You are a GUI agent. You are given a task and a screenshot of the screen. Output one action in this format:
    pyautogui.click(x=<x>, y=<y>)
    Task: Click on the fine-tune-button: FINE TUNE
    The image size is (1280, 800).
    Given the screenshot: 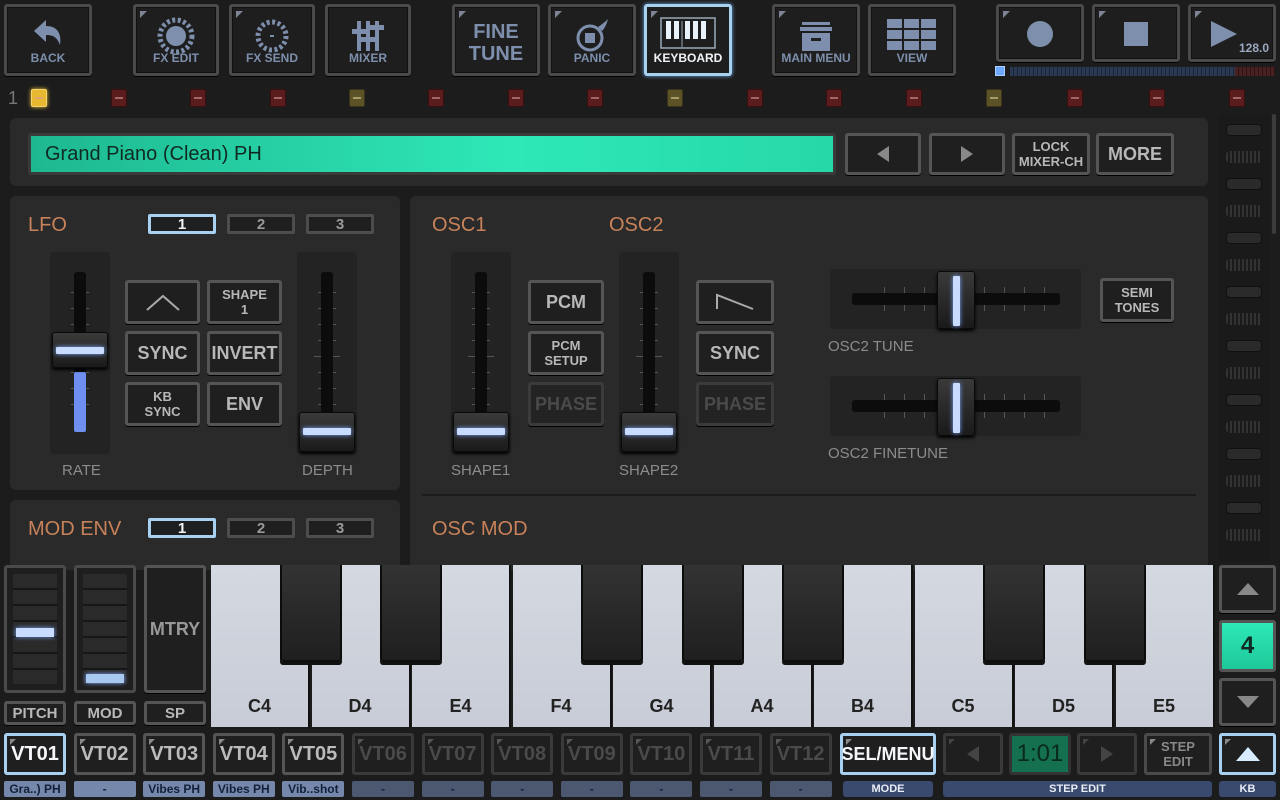 What is the action you would take?
    pyautogui.click(x=496, y=40)
    